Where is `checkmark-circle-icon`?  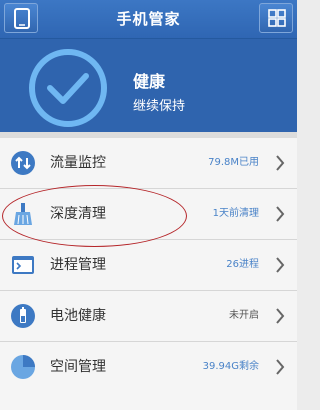 checkmark-circle-icon is located at coordinates (68, 88).